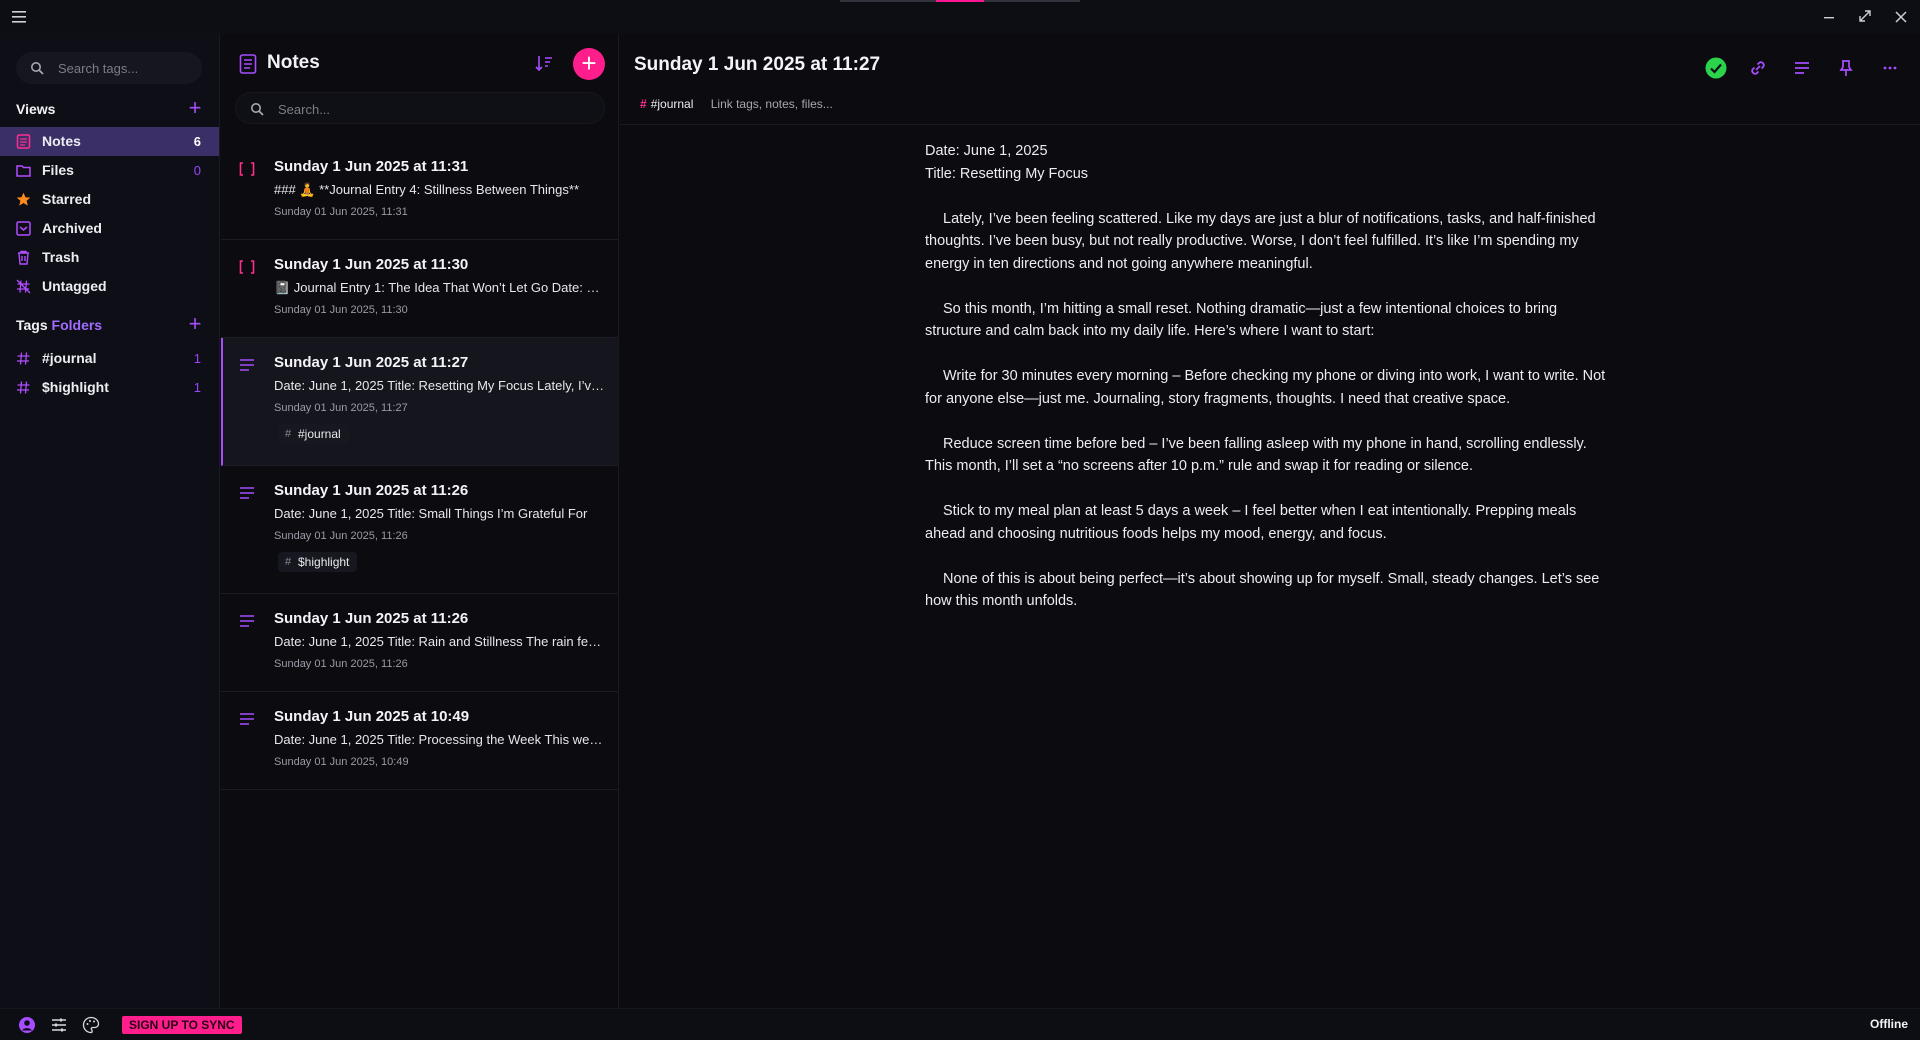 The width and height of the screenshot is (1920, 1040). Describe the element at coordinates (341, 536) in the screenshot. I see `note-date: Sunday 01 Jun 2025, 11:26` at that location.